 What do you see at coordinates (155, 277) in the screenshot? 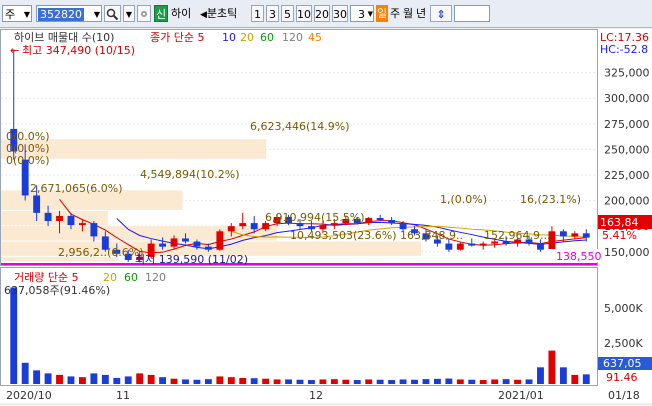
I see `vol-ma-120-label: 120` at bounding box center [155, 277].